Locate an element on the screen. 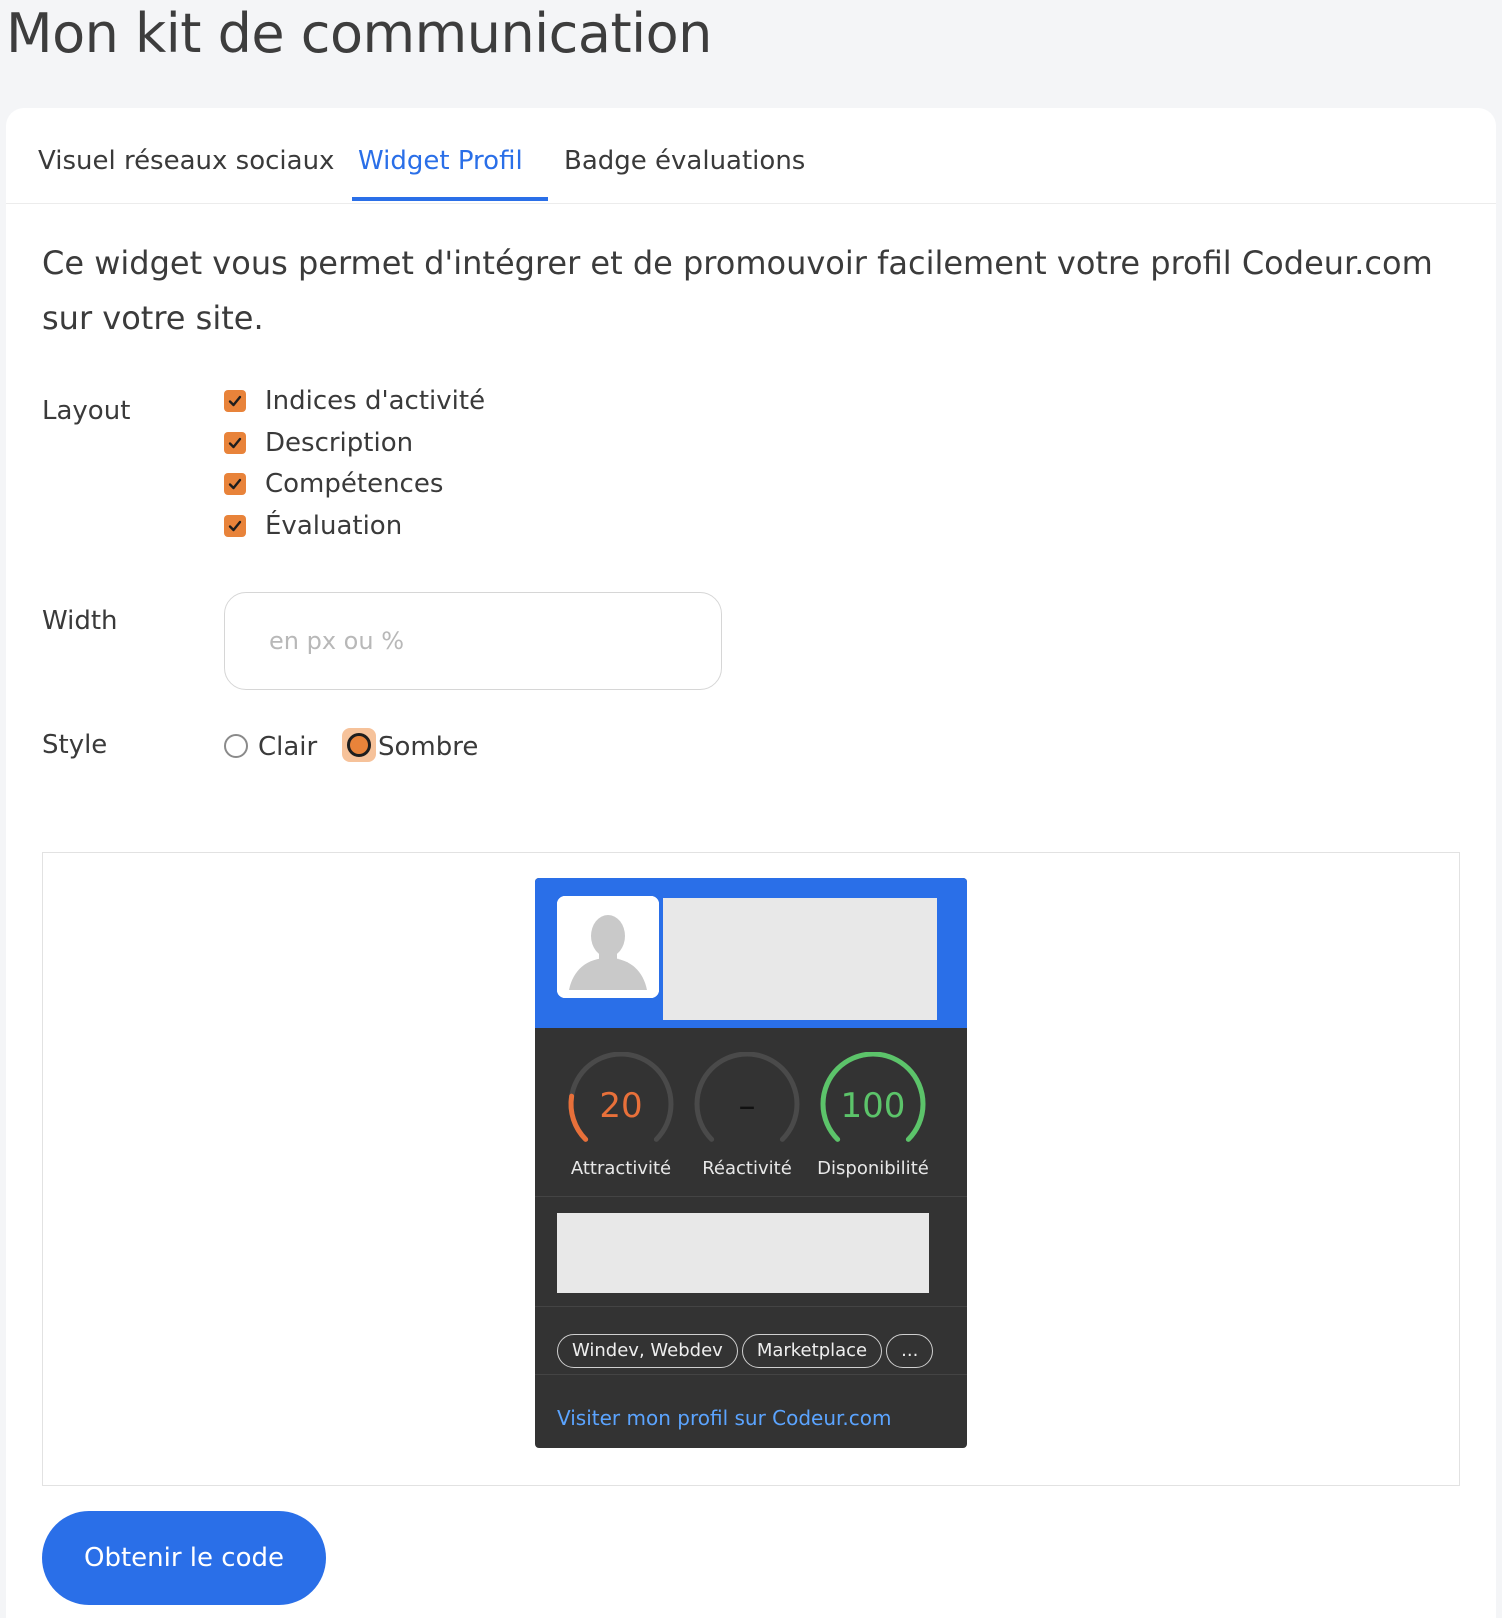  gauge-value: 100 is located at coordinates (873, 1106).